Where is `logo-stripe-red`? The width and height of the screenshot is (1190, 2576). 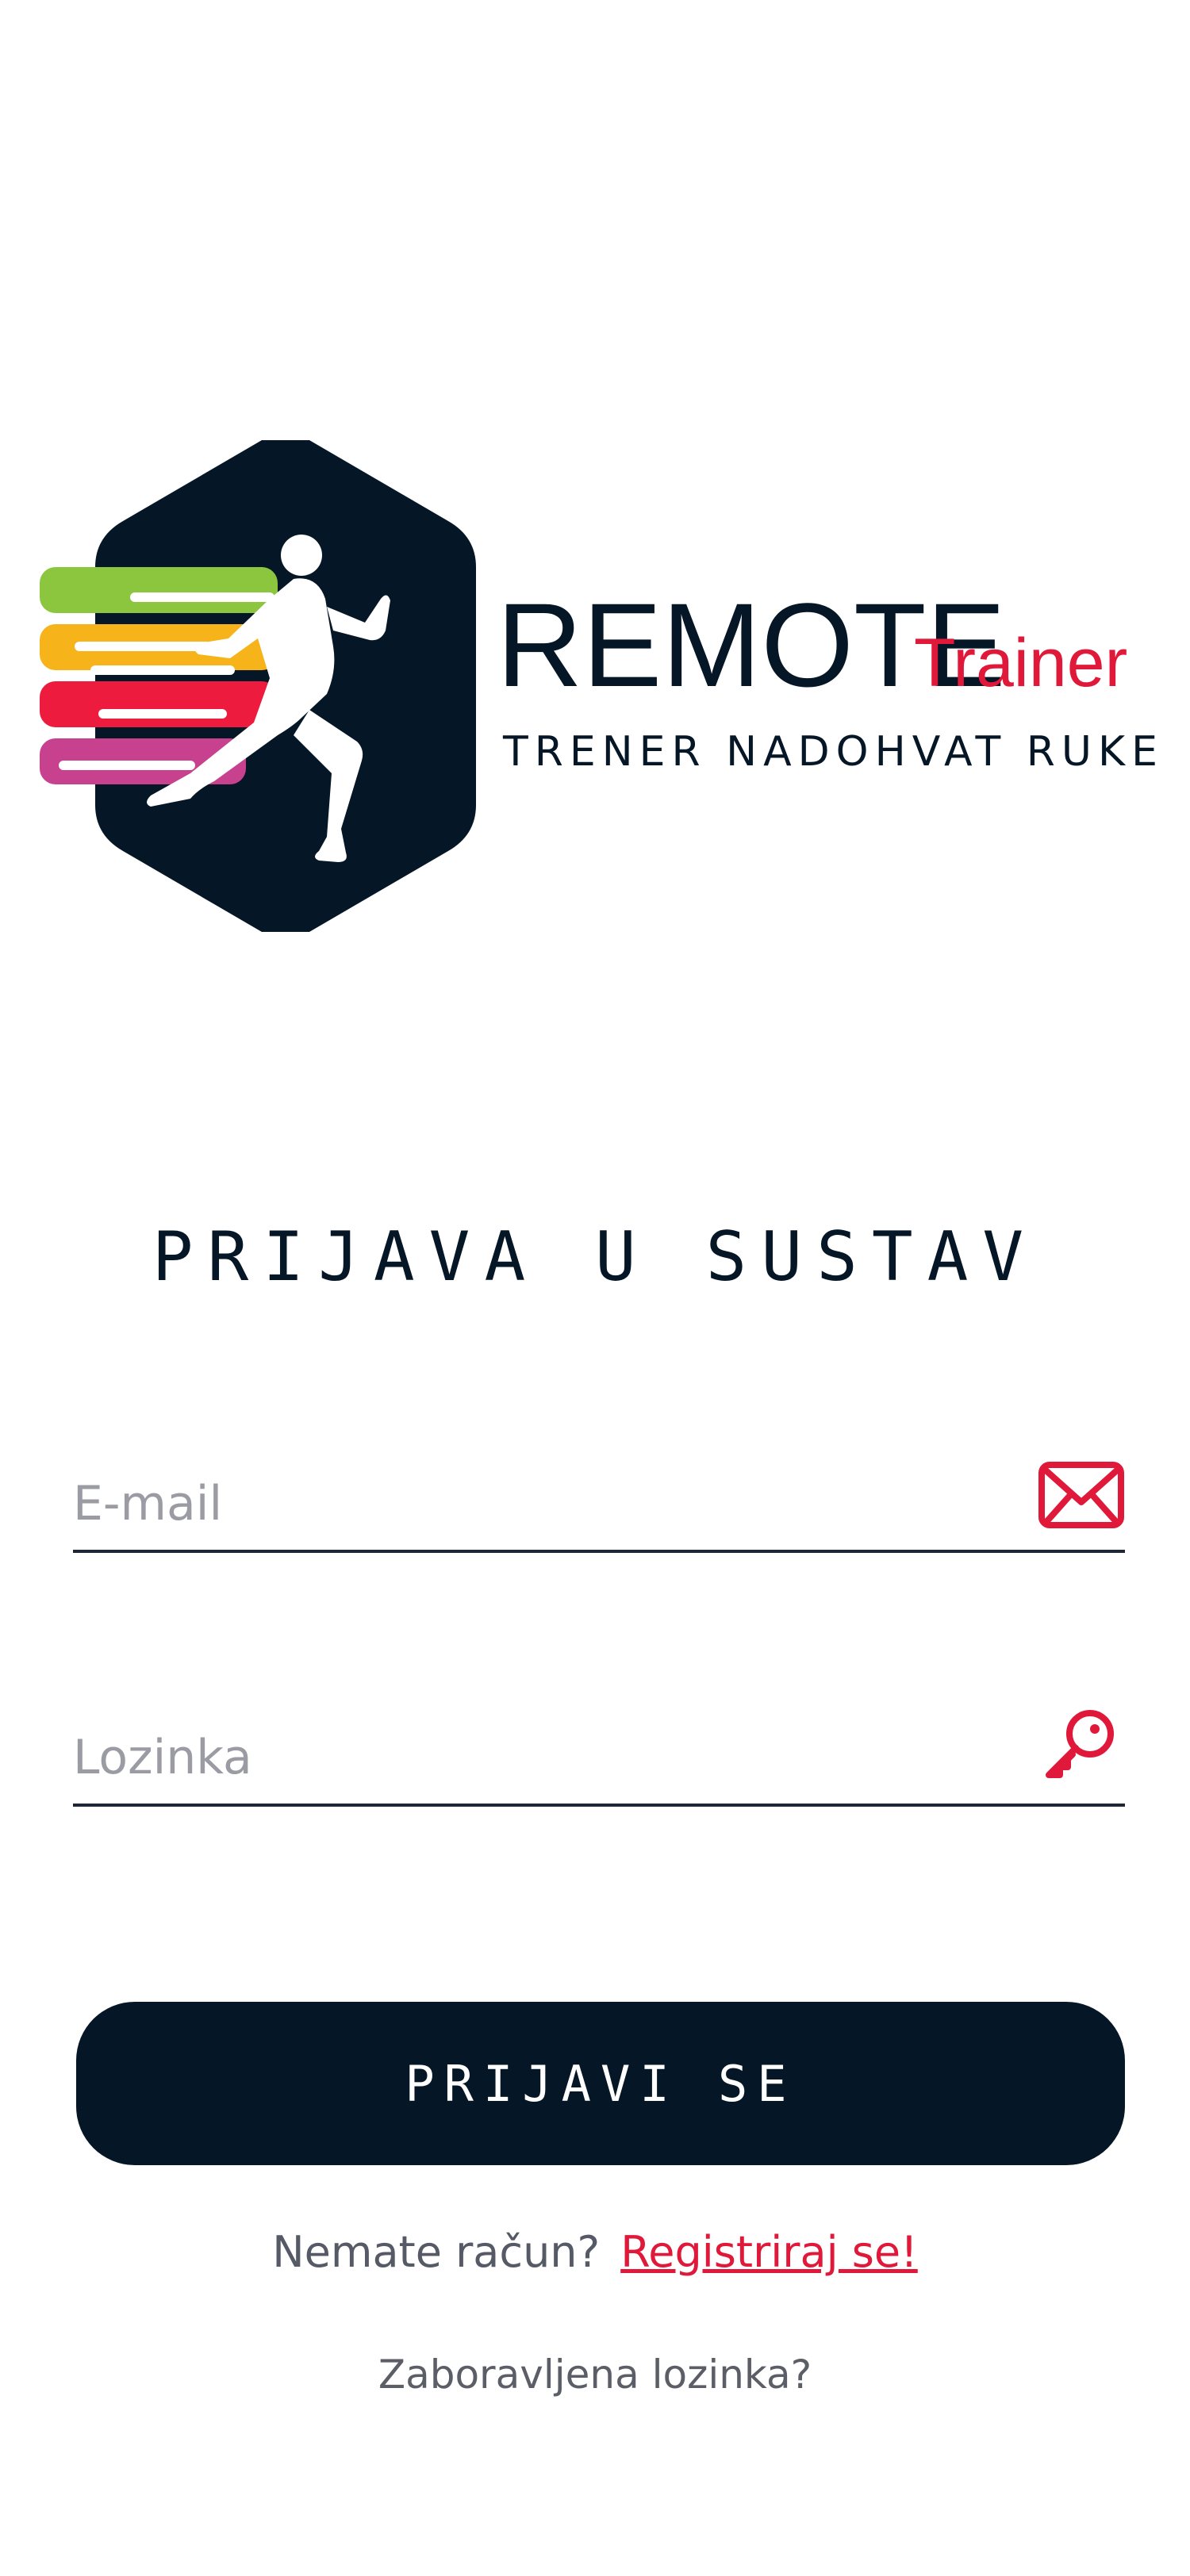 logo-stripe-red is located at coordinates (159, 704).